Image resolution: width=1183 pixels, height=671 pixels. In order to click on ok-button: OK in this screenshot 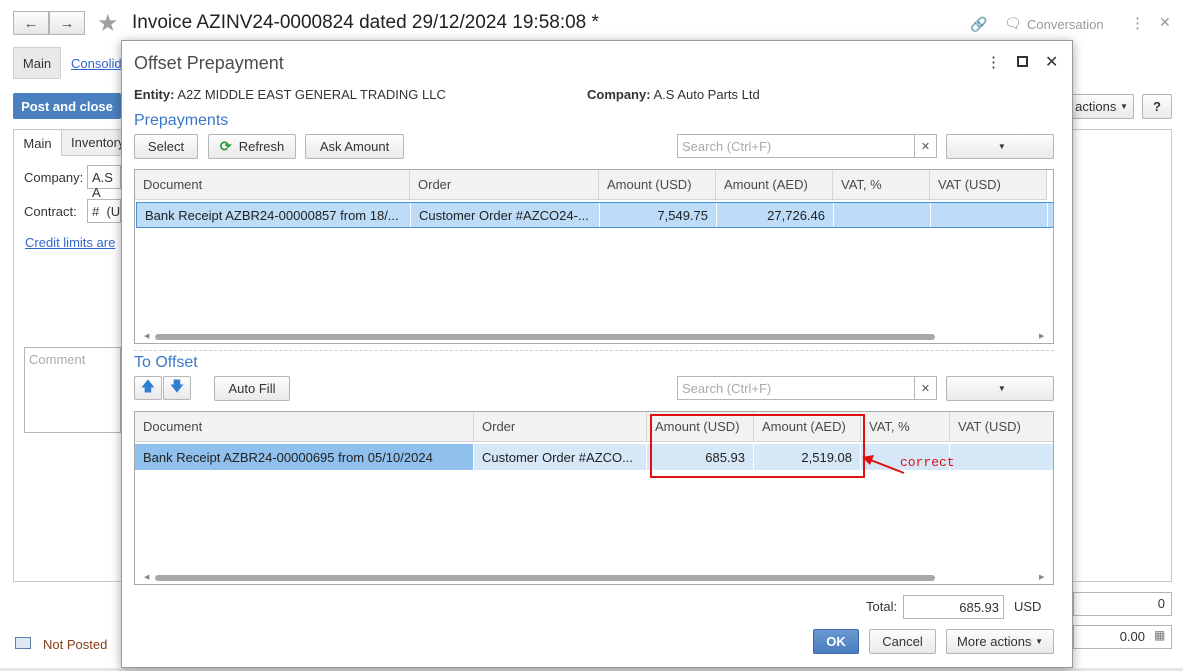, I will do `click(836, 641)`.